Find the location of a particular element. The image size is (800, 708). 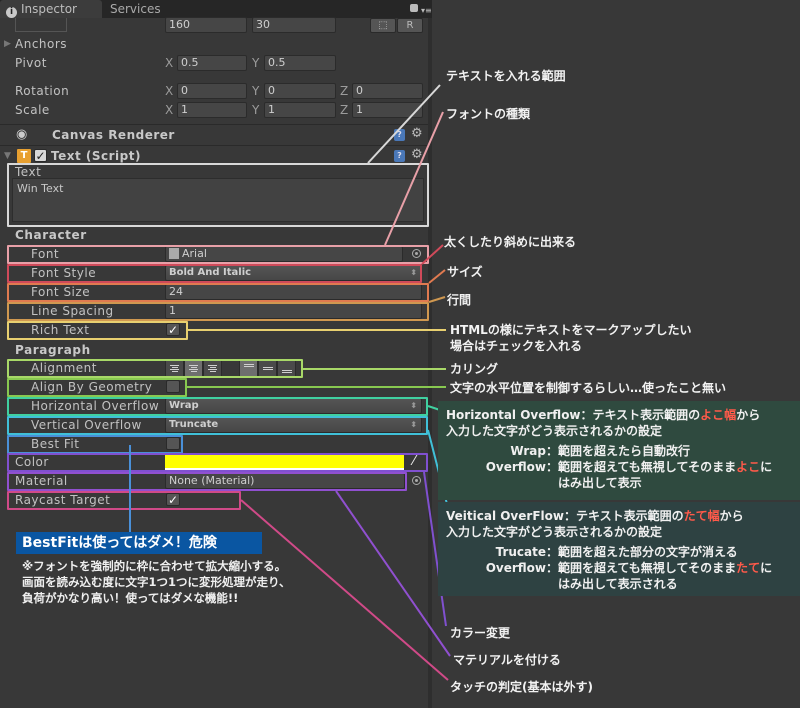

align-top-button is located at coordinates (248, 368).